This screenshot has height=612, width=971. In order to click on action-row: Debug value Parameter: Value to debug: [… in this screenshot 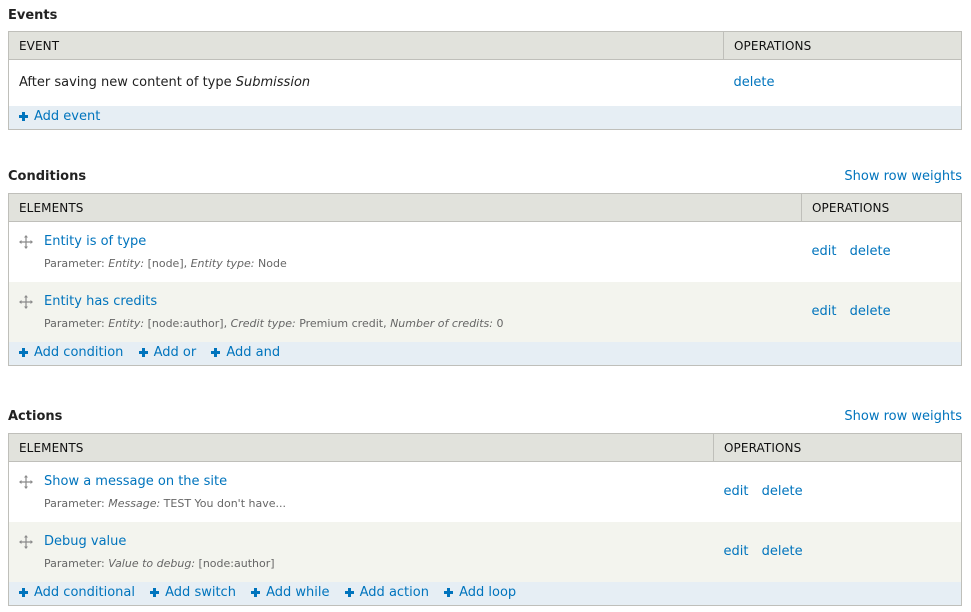, I will do `click(485, 551)`.